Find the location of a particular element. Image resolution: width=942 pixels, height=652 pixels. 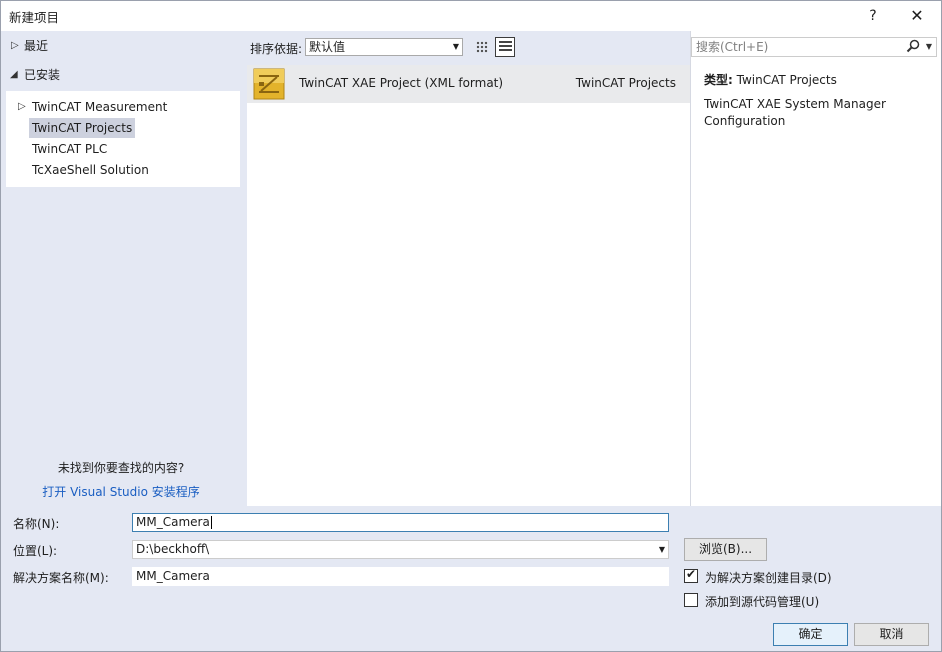

source-control-checkbox is located at coordinates (691, 600).